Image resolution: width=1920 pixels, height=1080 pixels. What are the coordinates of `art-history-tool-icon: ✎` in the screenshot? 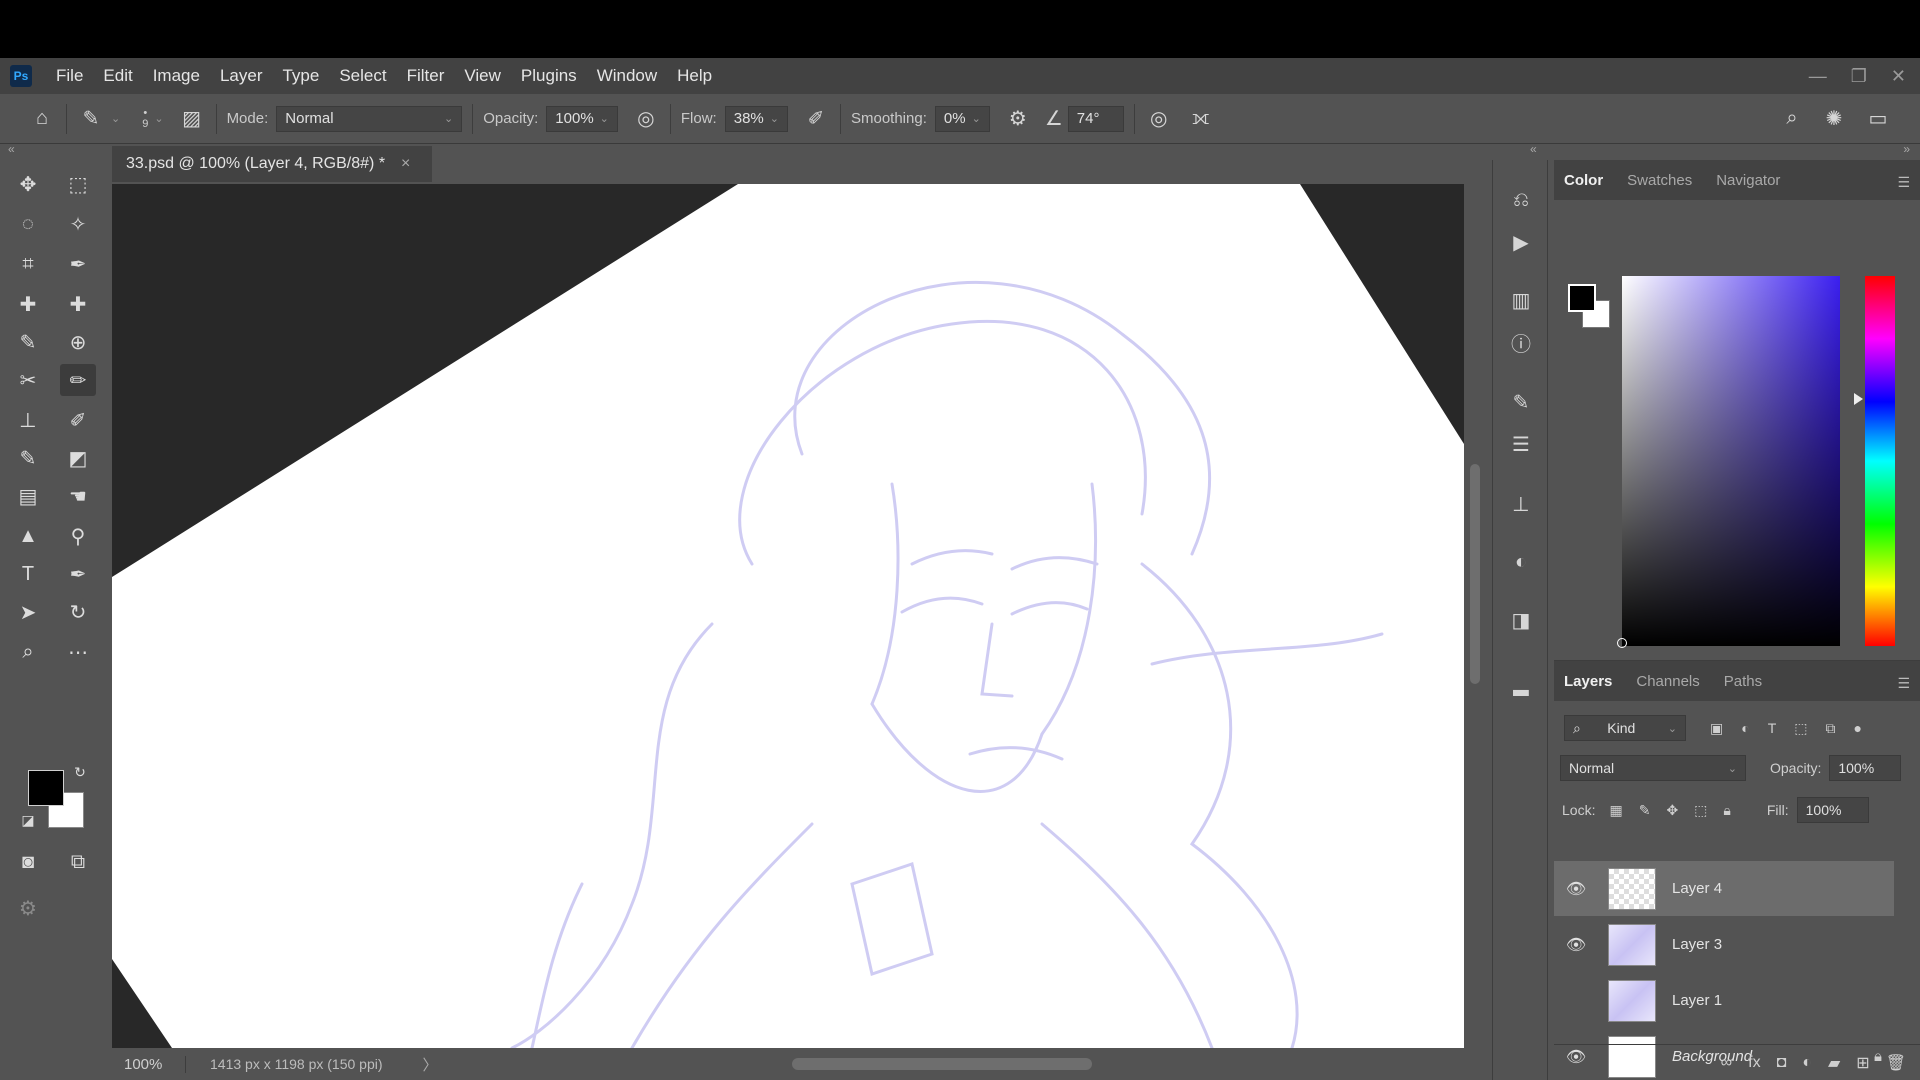 It's located at (28, 458).